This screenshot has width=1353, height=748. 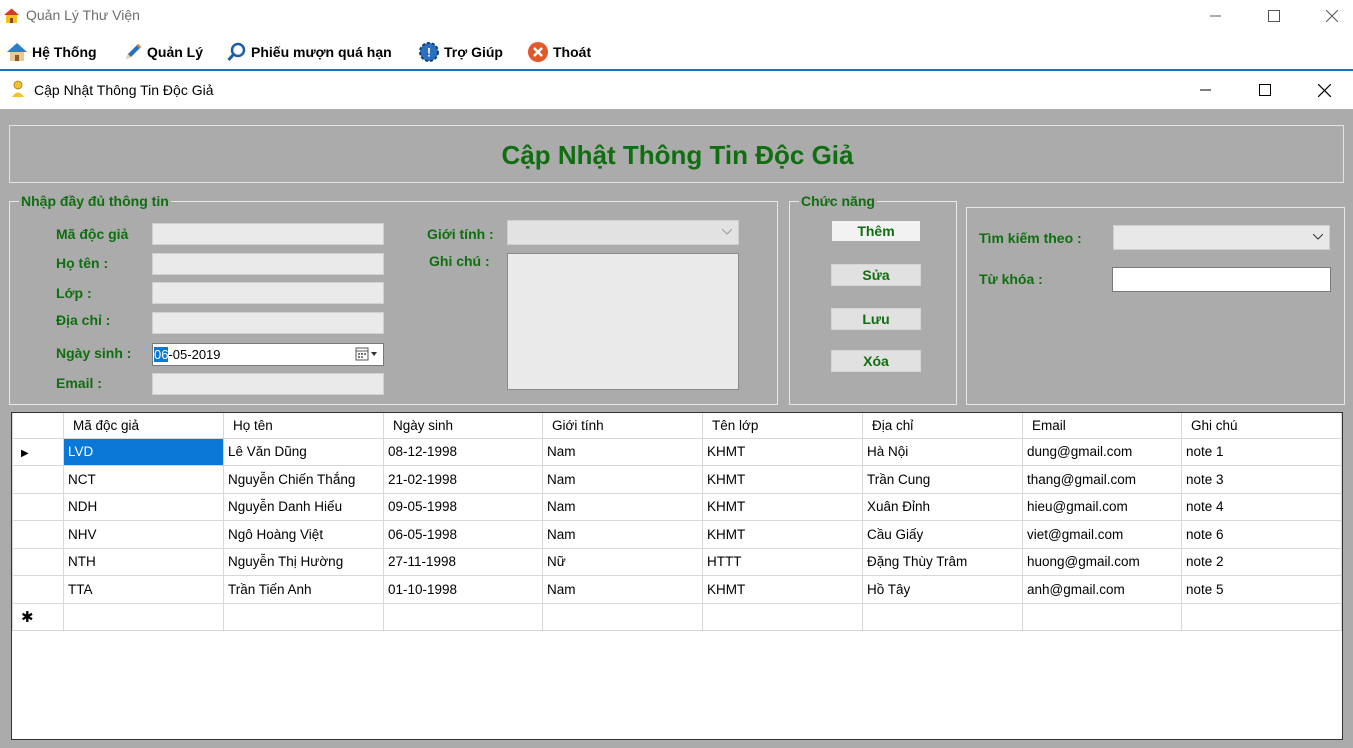 I want to click on lop-input, so click(x=268, y=293).